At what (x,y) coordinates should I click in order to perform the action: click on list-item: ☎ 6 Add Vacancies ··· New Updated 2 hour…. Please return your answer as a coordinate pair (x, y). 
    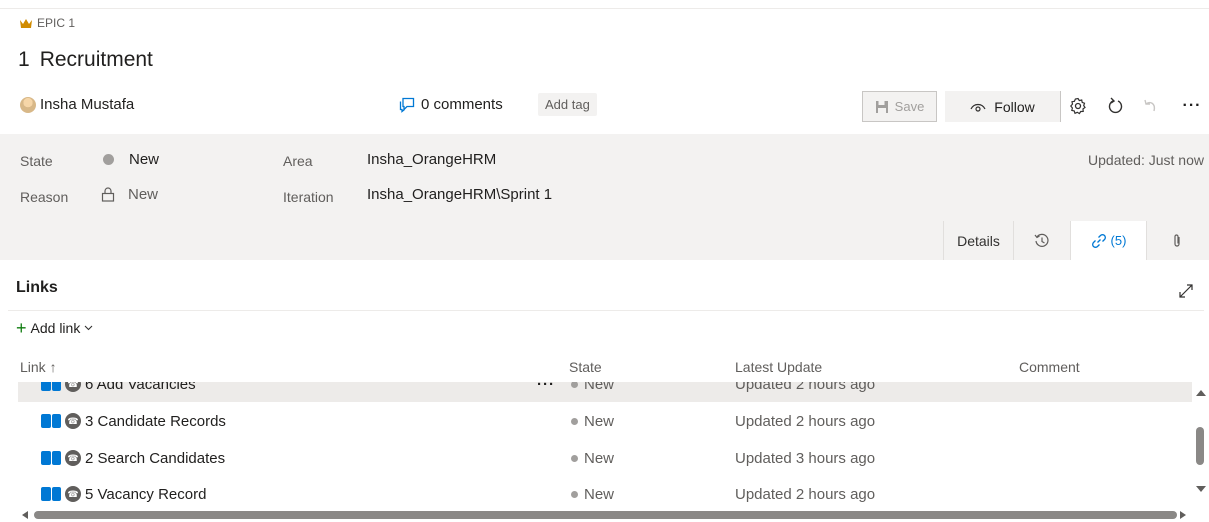
    Looking at the image, I should click on (605, 392).